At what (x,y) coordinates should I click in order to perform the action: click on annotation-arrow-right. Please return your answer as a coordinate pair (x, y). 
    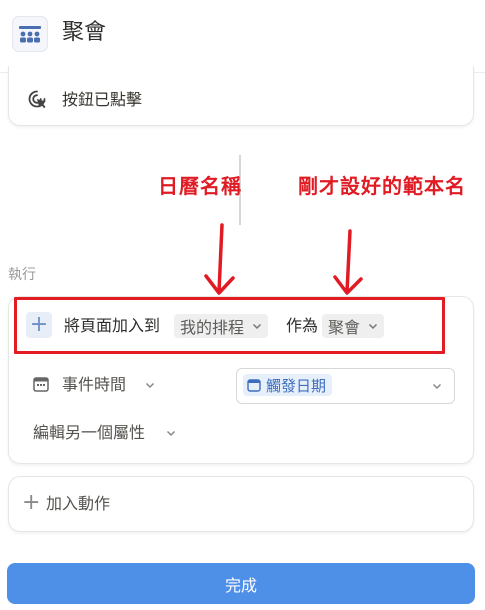
    Looking at the image, I should click on (348, 262).